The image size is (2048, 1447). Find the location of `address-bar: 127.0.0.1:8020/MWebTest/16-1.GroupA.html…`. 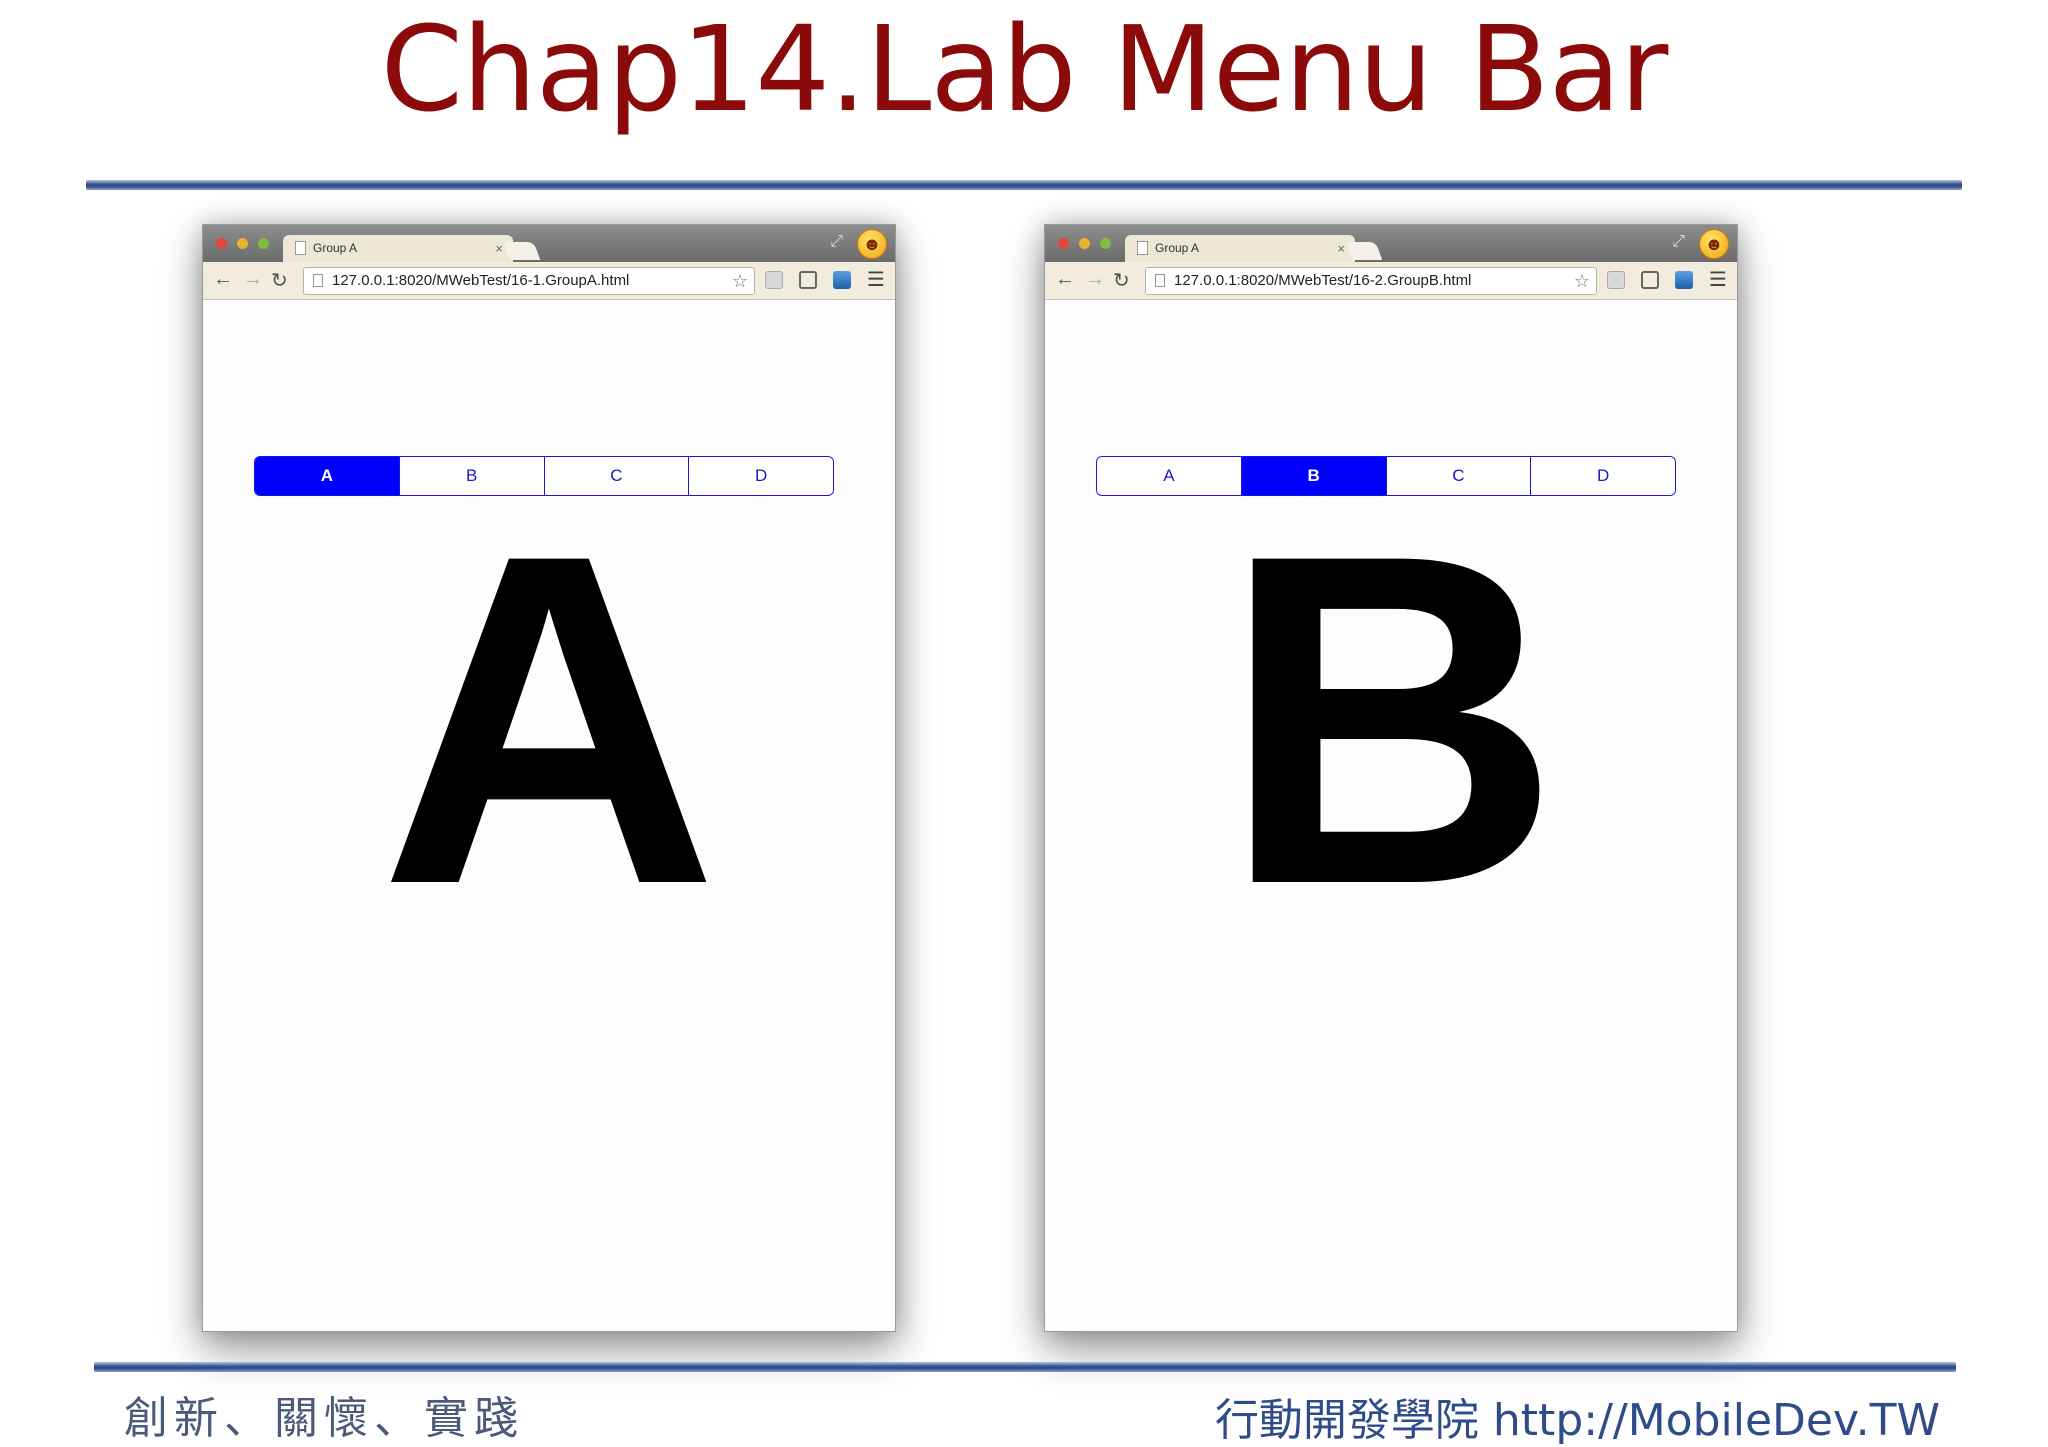

address-bar: 127.0.0.1:8020/MWebTest/16-1.GroupA.html… is located at coordinates (529, 281).